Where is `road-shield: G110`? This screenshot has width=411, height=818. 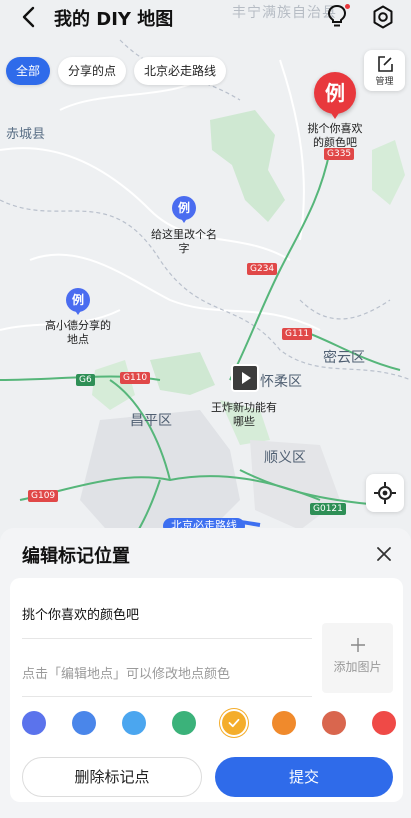 road-shield: G110 is located at coordinates (135, 378).